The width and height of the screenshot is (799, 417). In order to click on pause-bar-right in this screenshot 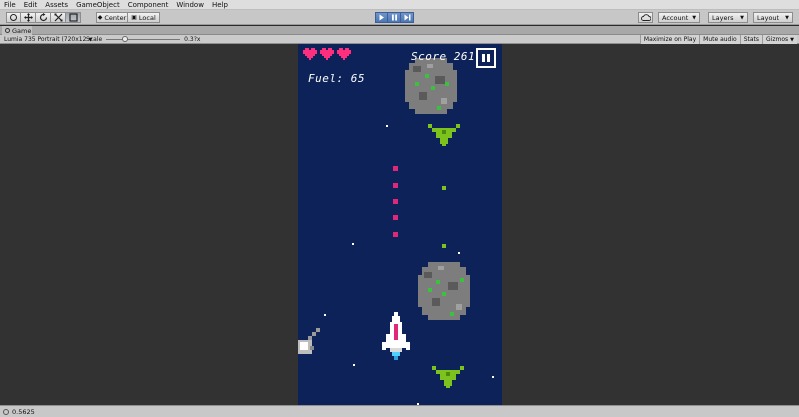, I will do `click(488, 58)`.